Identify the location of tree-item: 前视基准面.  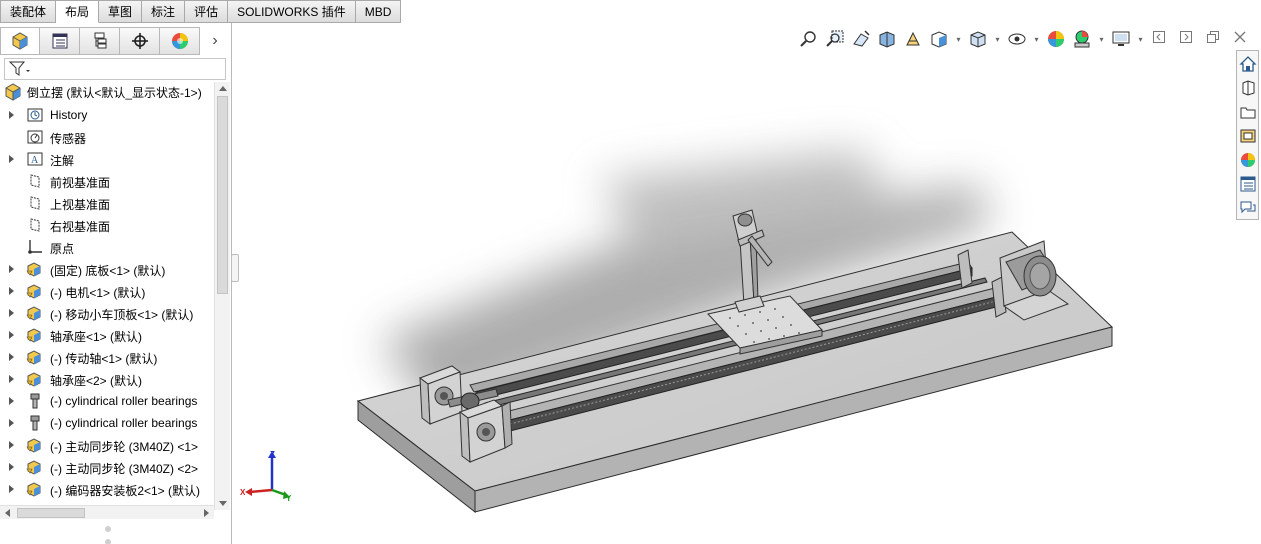
(107, 181).